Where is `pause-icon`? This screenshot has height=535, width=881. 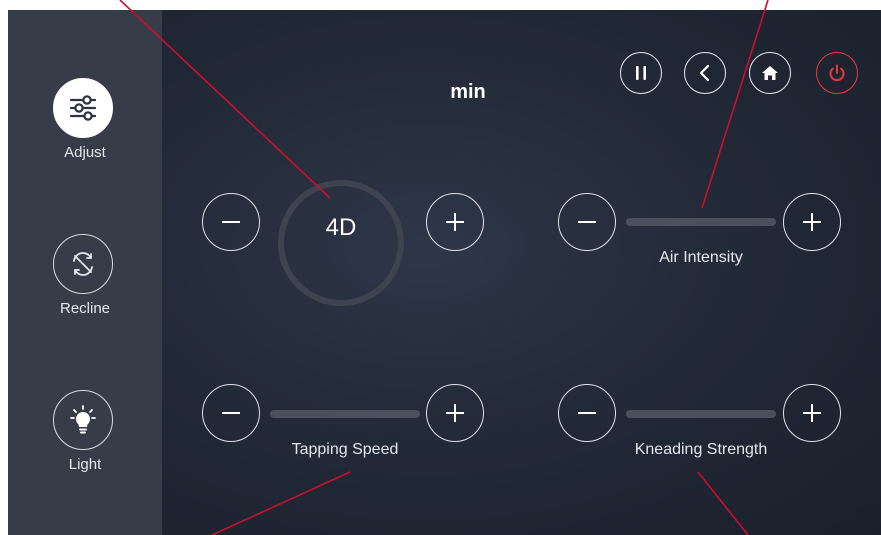
pause-icon is located at coordinates (641, 73).